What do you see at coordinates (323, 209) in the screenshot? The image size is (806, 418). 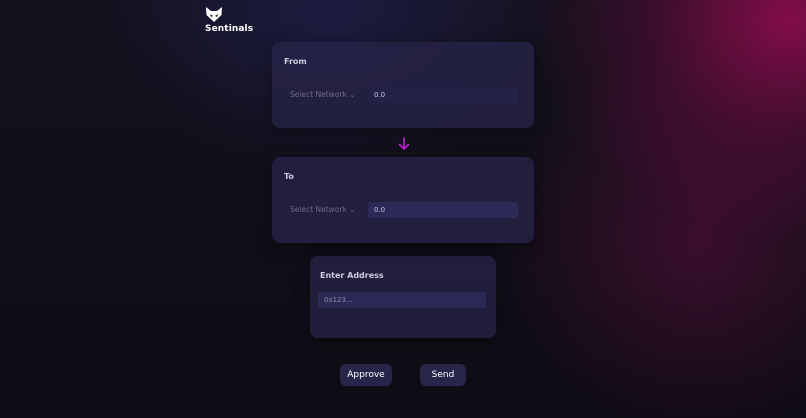 I see `to-network-select: Select Network ⌄` at bounding box center [323, 209].